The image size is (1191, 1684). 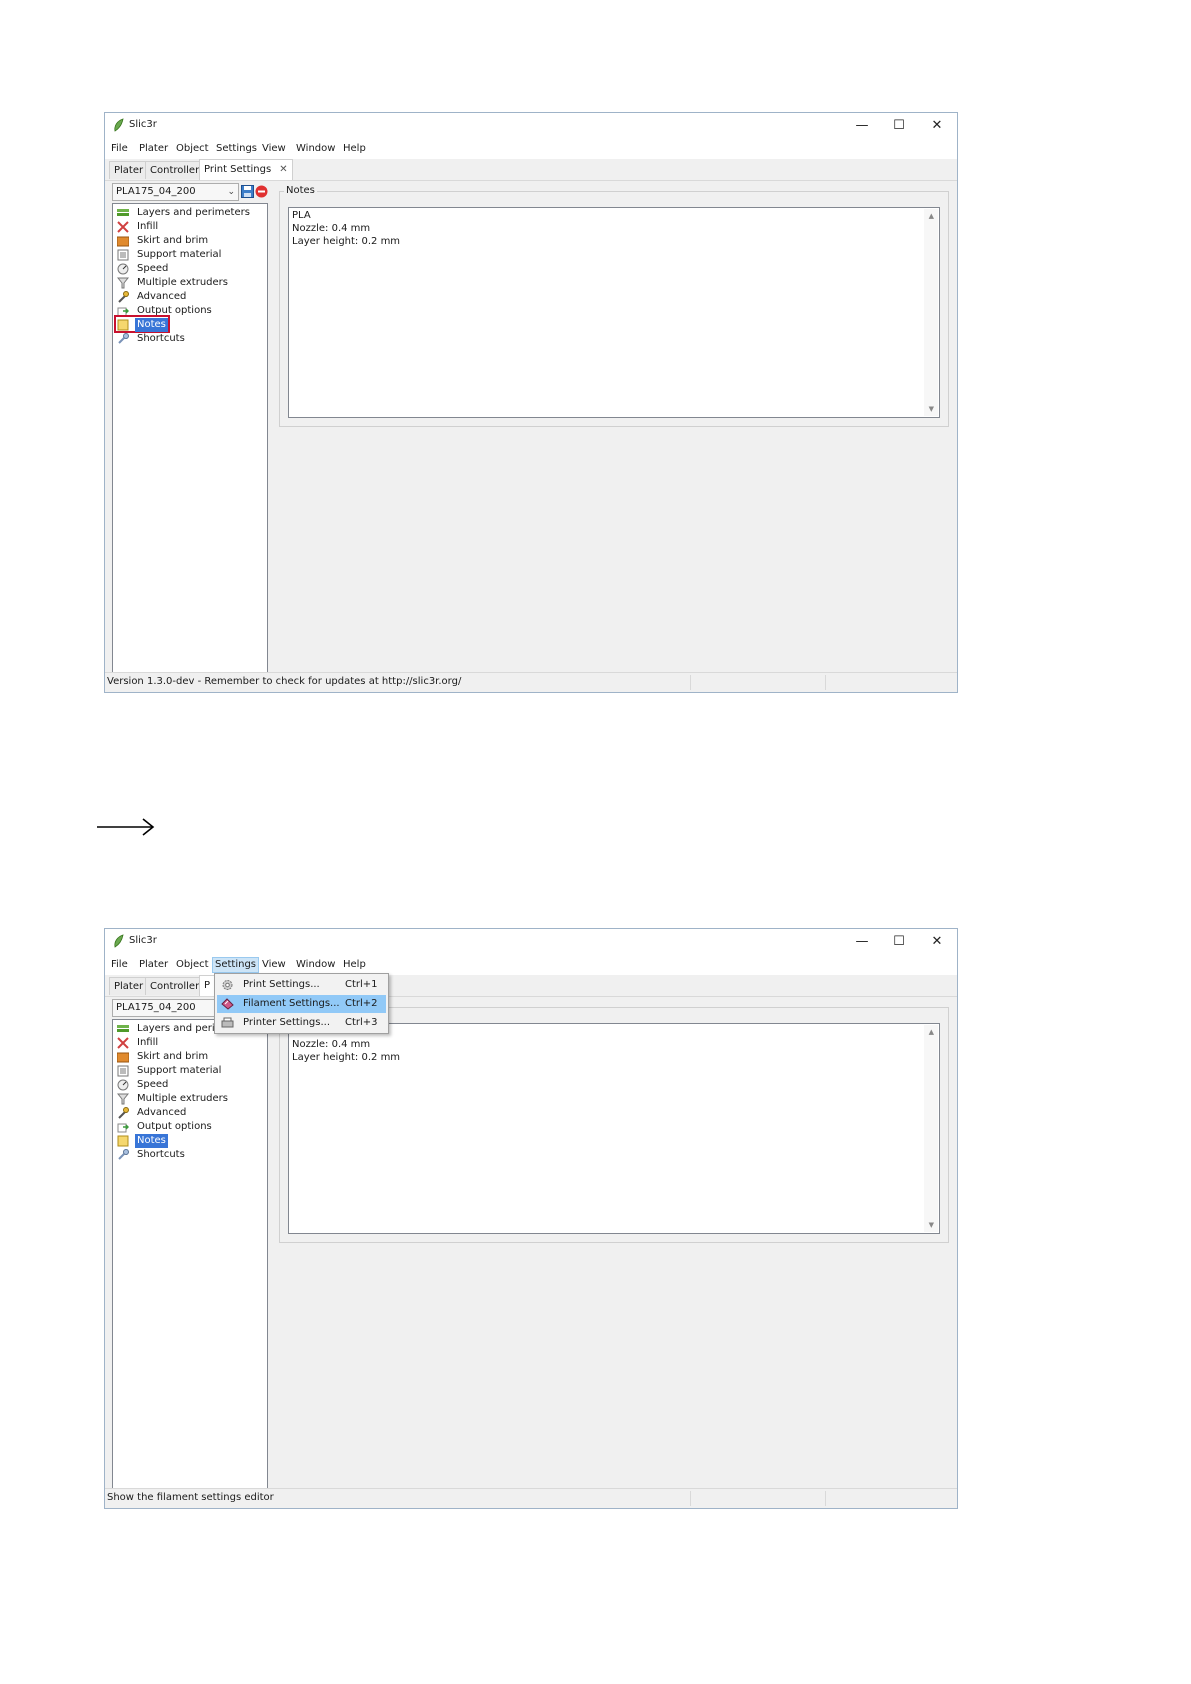 I want to click on tab-close-icon: ✕, so click(x=283, y=169).